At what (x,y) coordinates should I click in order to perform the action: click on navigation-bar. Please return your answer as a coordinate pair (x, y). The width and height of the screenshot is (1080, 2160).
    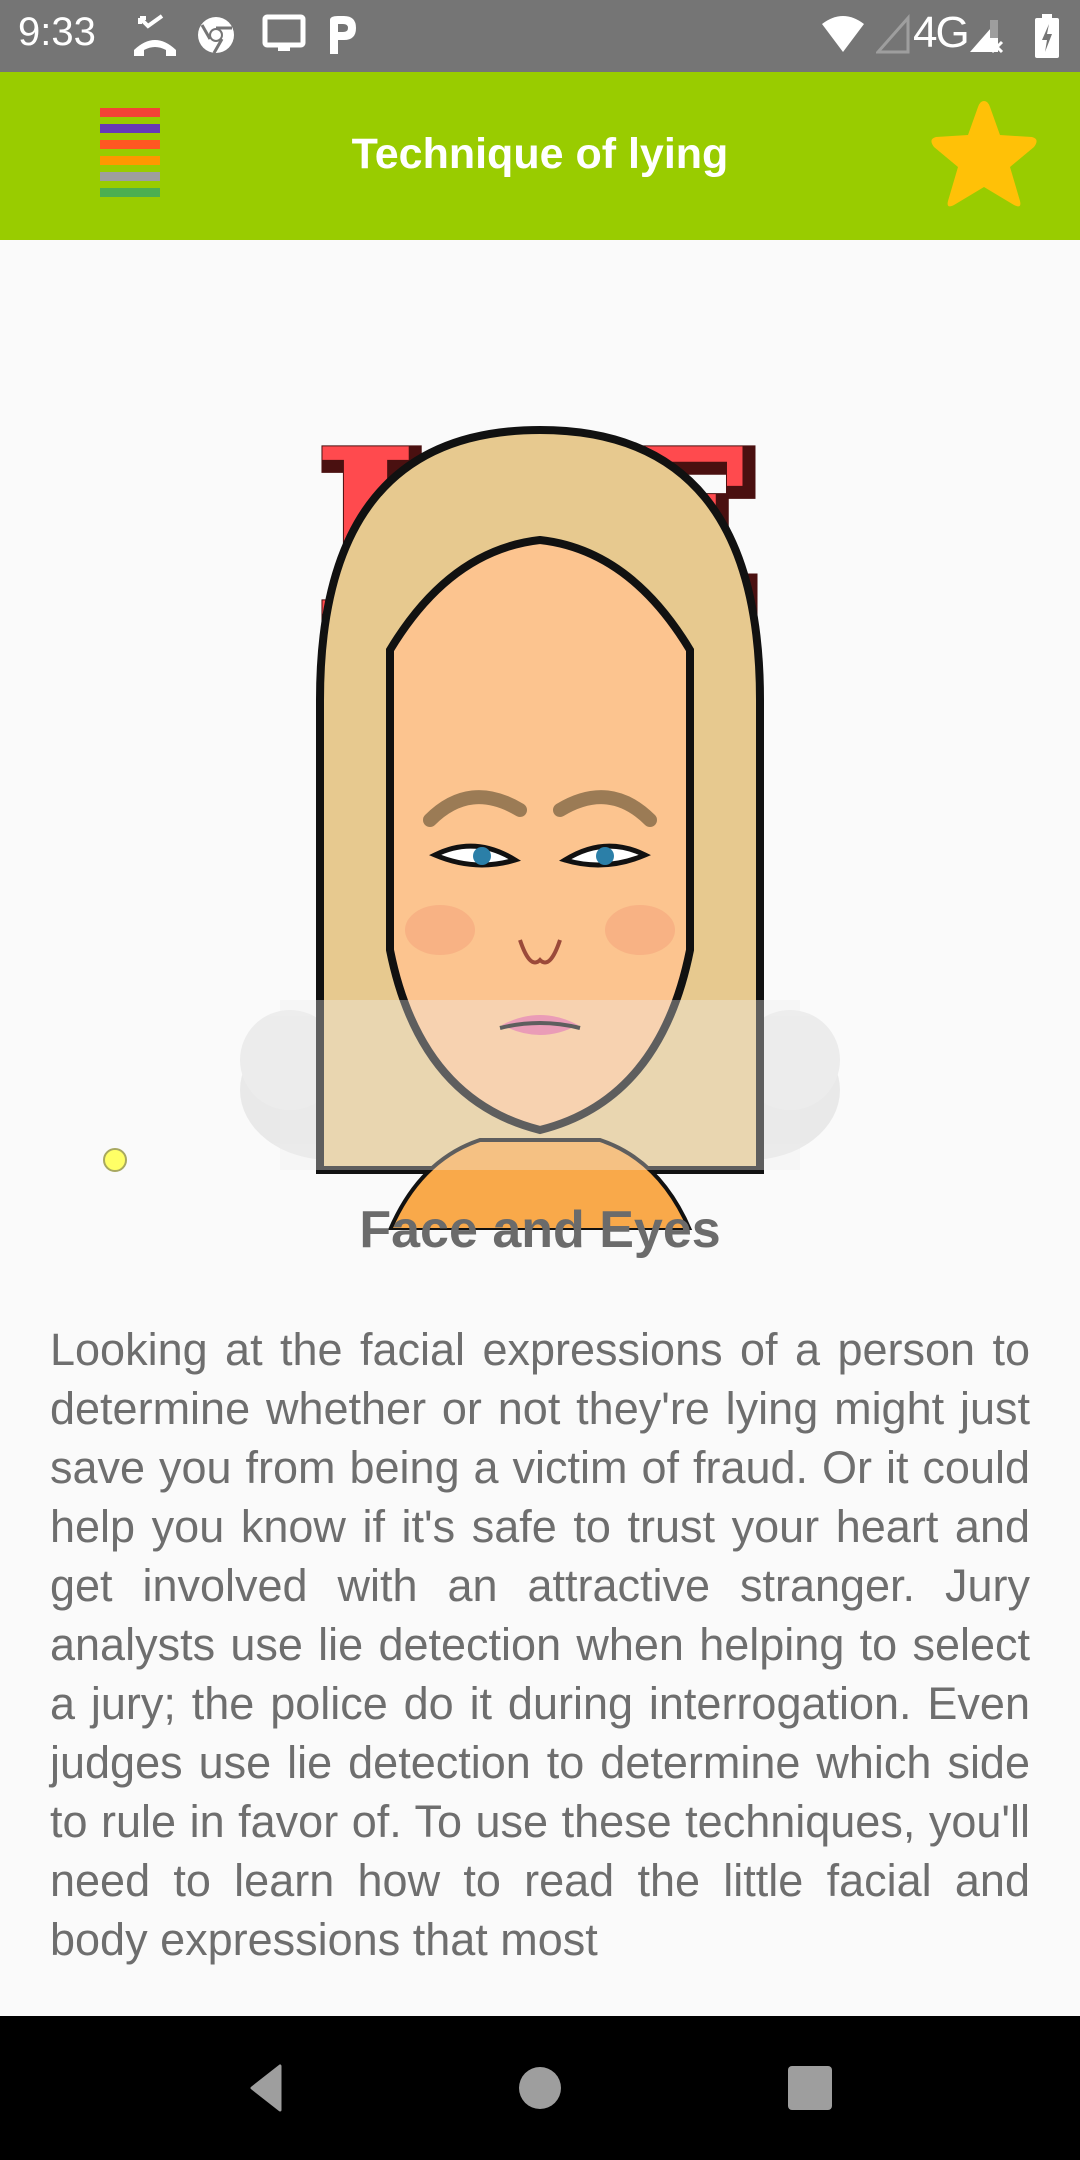
    Looking at the image, I should click on (540, 2088).